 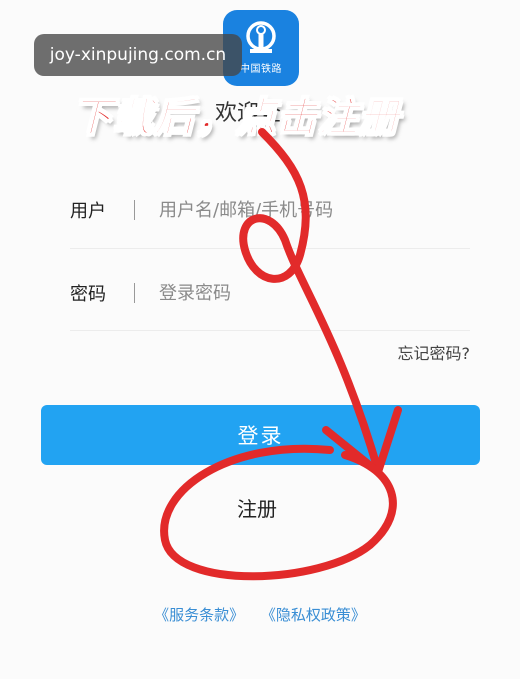 I want to click on username-row: 用户, so click(x=280, y=210).